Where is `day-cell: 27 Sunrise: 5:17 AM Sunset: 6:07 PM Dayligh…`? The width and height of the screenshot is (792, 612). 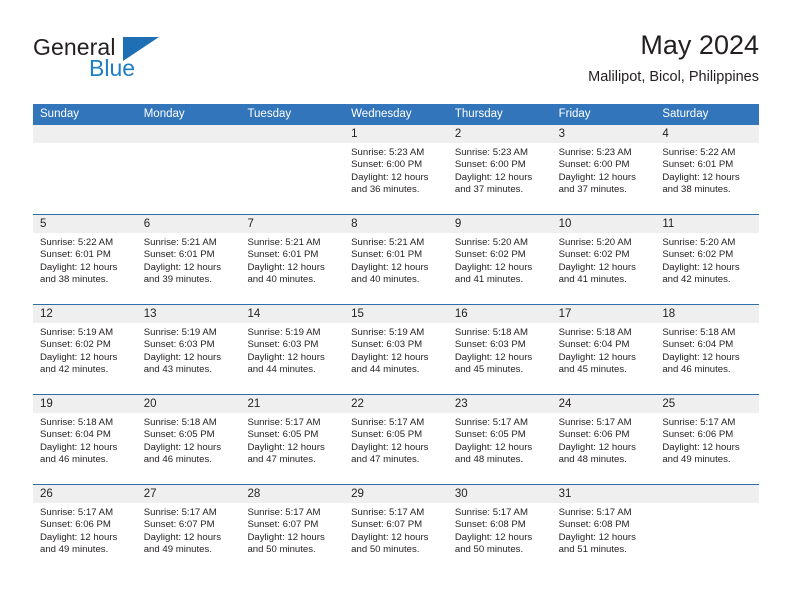 day-cell: 27 Sunrise: 5:17 AM Sunset: 6:07 PM Dayligh… is located at coordinates (188, 529).